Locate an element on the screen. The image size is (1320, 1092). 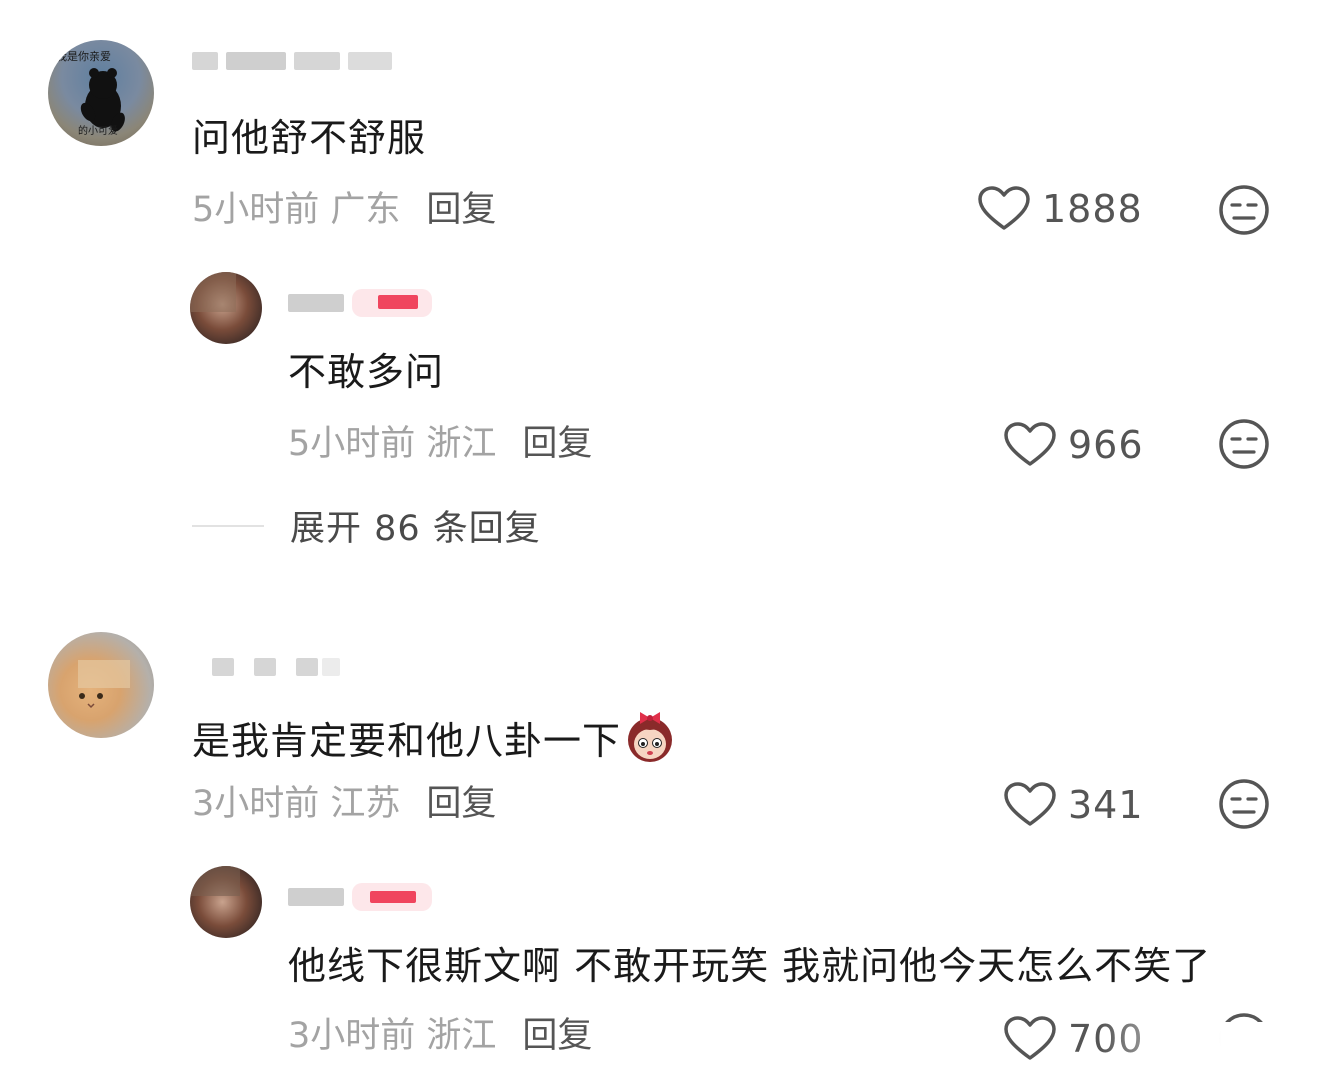
like-count: 341 is located at coordinates (1106, 805).